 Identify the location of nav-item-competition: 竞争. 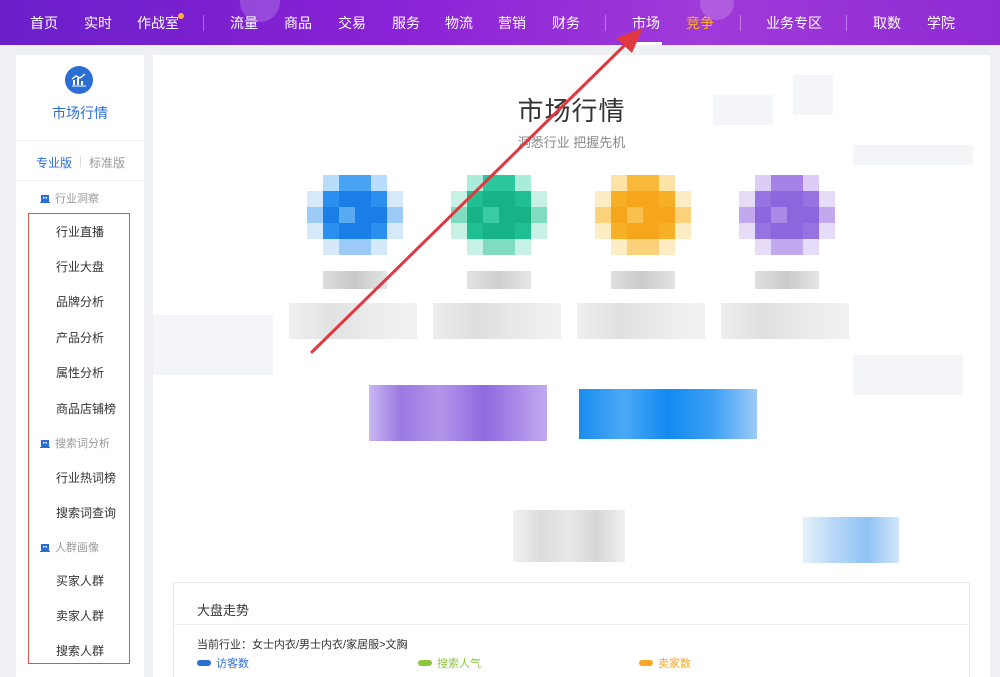
(700, 22).